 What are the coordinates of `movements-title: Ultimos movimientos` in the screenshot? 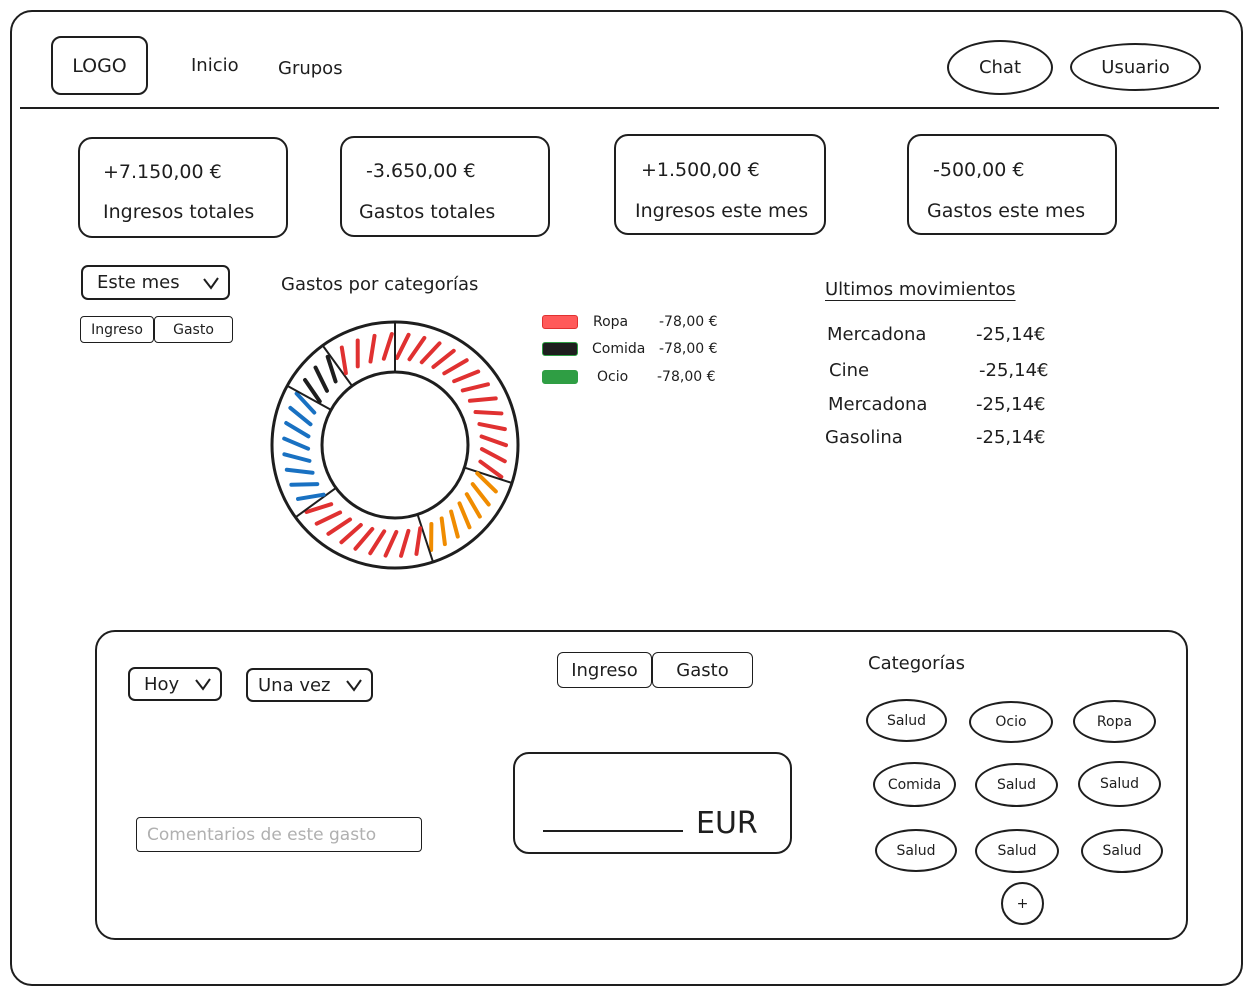 It's located at (920, 289).